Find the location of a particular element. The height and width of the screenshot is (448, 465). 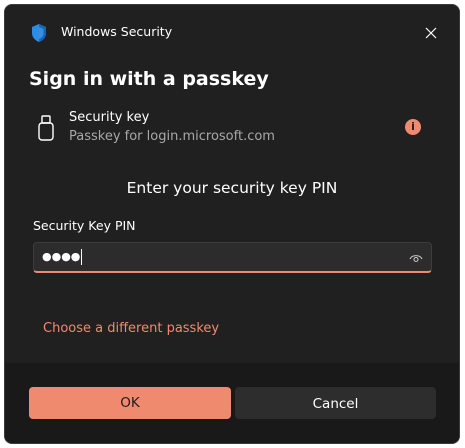

close-button is located at coordinates (431, 33).